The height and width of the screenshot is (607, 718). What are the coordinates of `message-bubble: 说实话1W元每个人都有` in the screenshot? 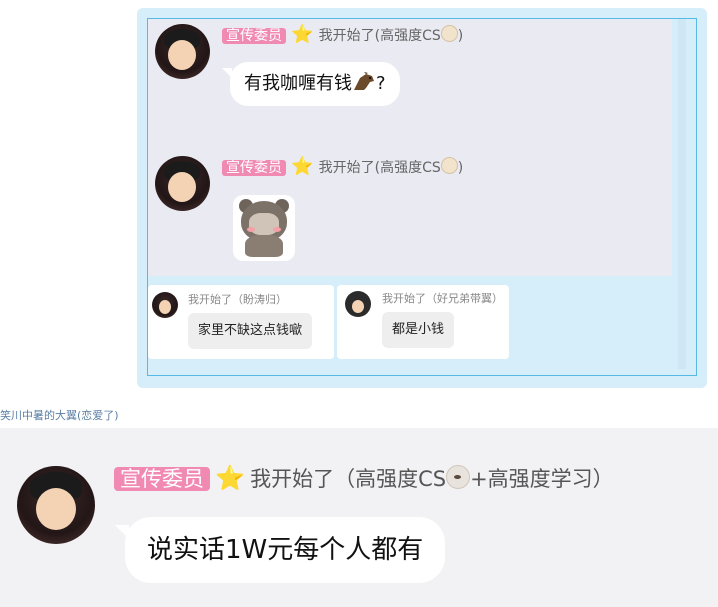 It's located at (280, 550).